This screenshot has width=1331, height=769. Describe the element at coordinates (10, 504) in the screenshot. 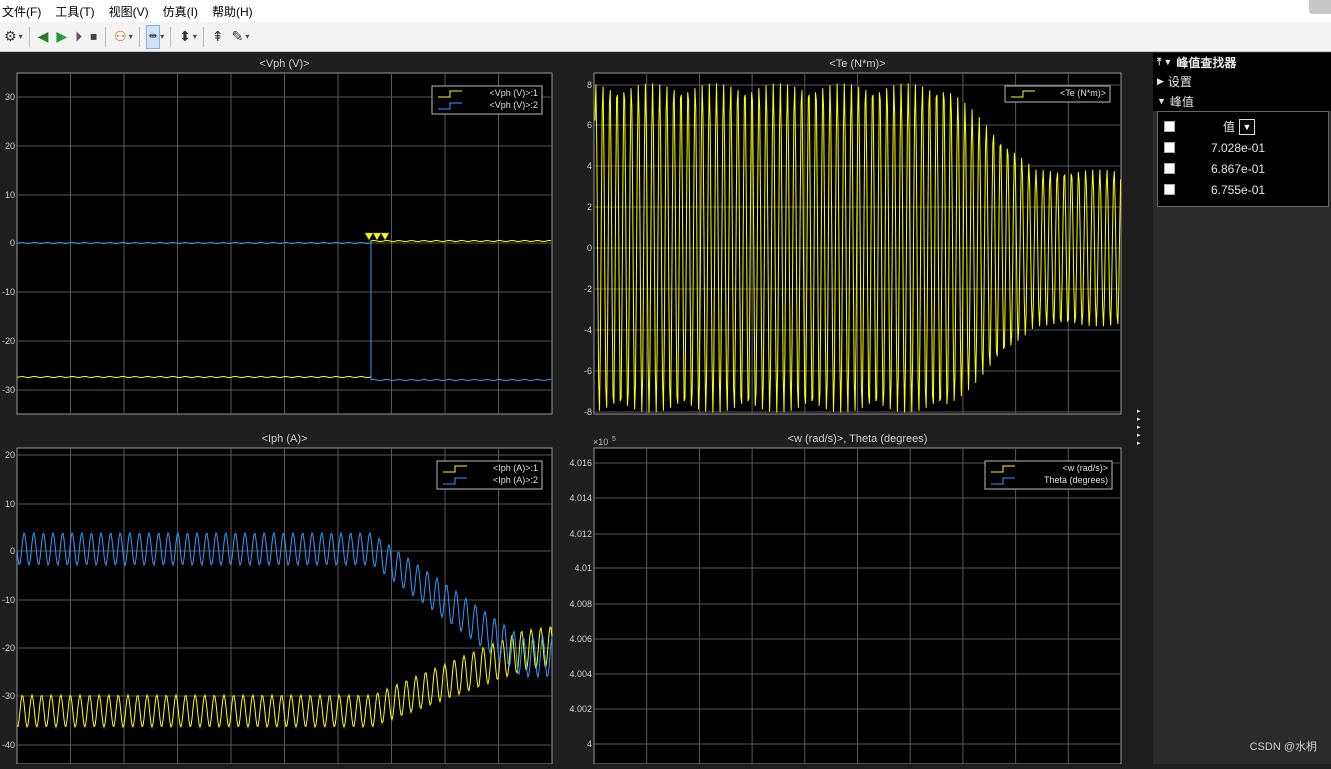

I see `iph-ytick-label: 10` at that location.